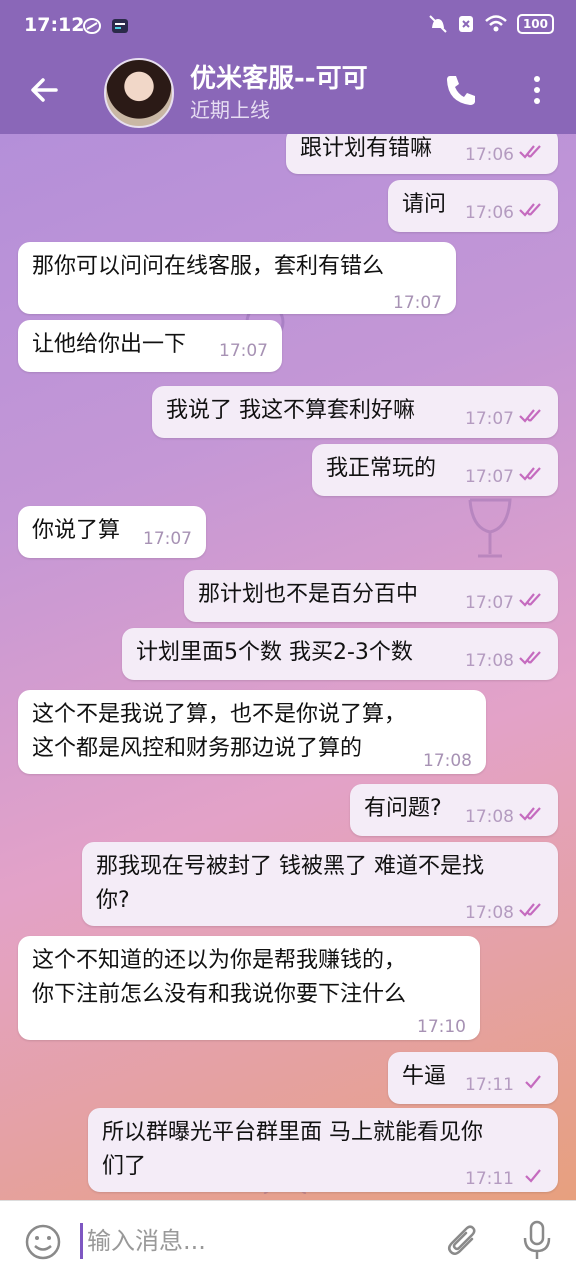  I want to click on status-right-icons: 100, so click(491, 24).